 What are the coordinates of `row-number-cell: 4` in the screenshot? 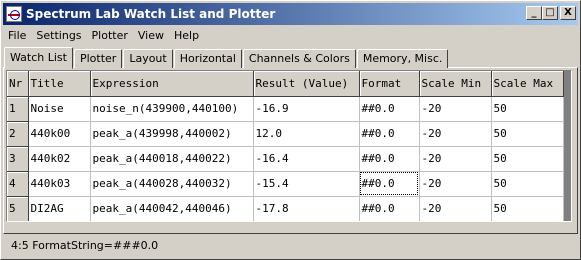 It's located at (18, 184).